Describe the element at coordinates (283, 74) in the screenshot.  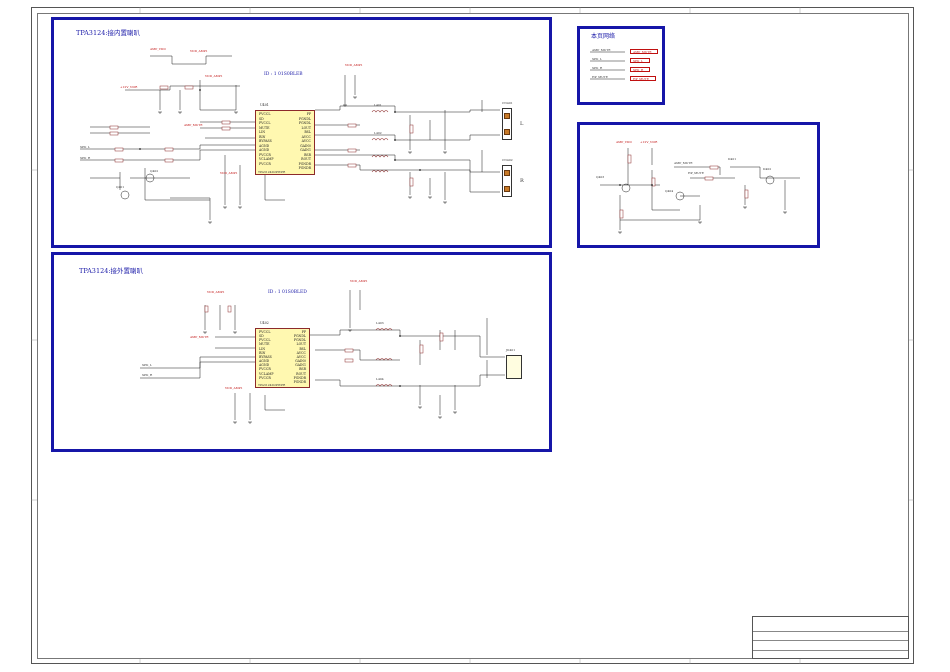
I see `section-internal-id: ID : 1 01S0BLEB` at that location.